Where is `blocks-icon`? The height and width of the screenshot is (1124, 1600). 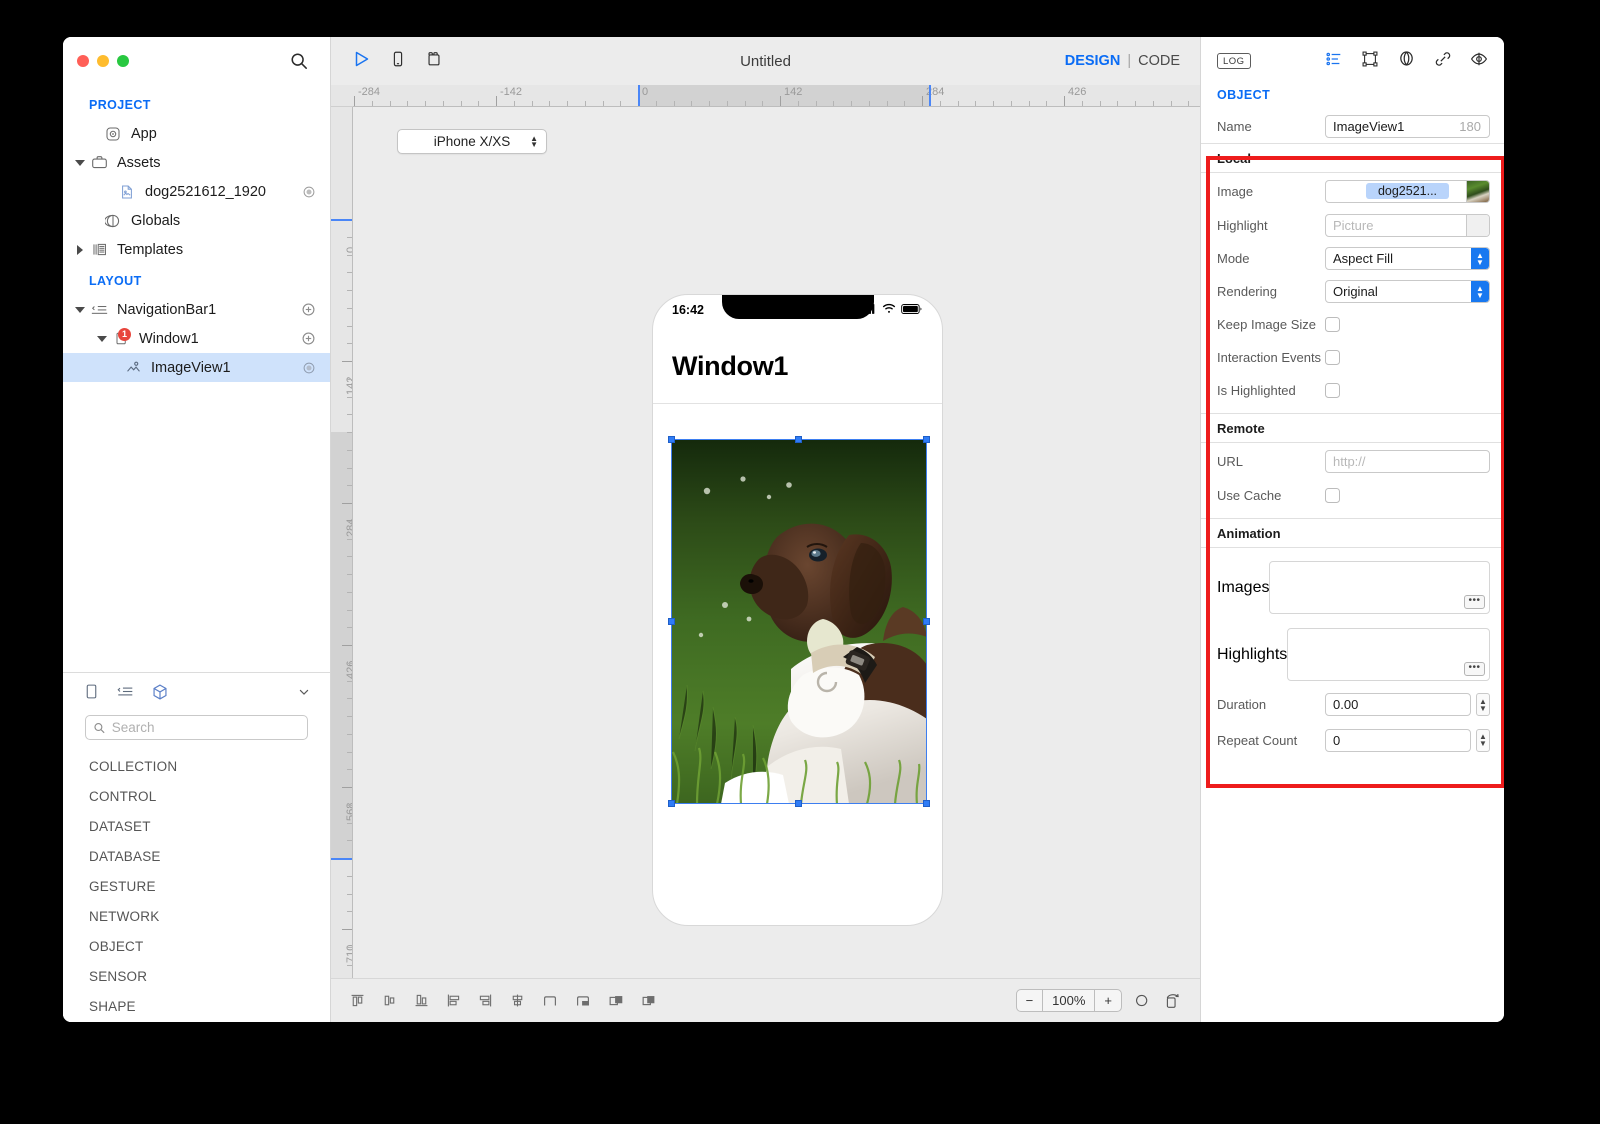
blocks-icon is located at coordinates (434, 61).